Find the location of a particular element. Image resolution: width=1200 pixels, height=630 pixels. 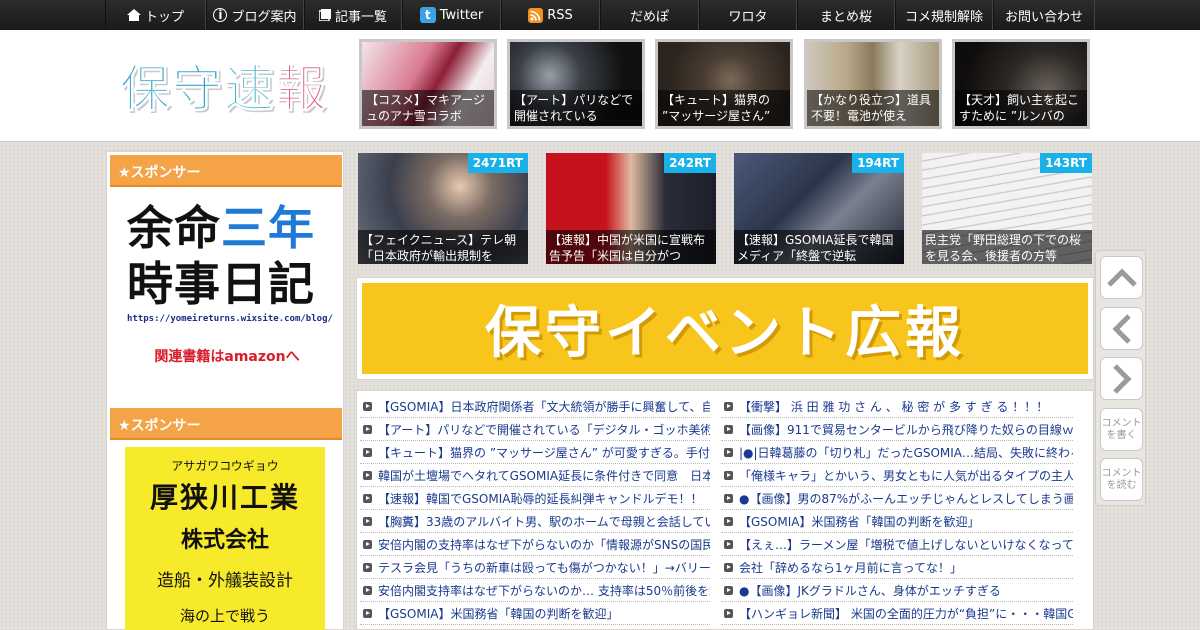

nav-blog-guide: i ブログ案内 is located at coordinates (255, 15).